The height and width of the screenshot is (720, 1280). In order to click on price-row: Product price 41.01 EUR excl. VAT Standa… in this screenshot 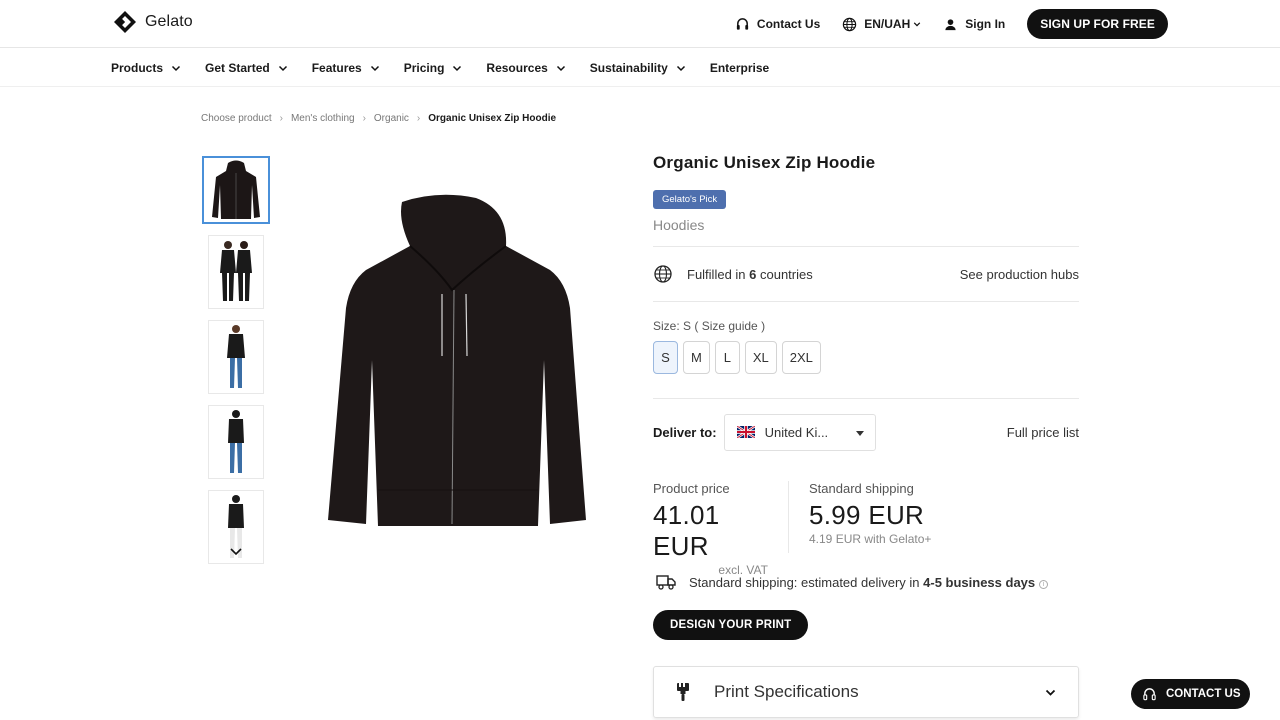, I will do `click(866, 529)`.